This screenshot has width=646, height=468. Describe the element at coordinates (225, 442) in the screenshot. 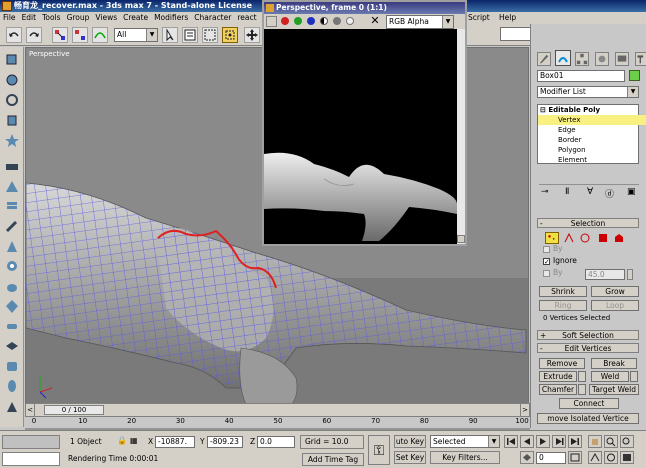

I see `y-coord-field: -809.23` at that location.